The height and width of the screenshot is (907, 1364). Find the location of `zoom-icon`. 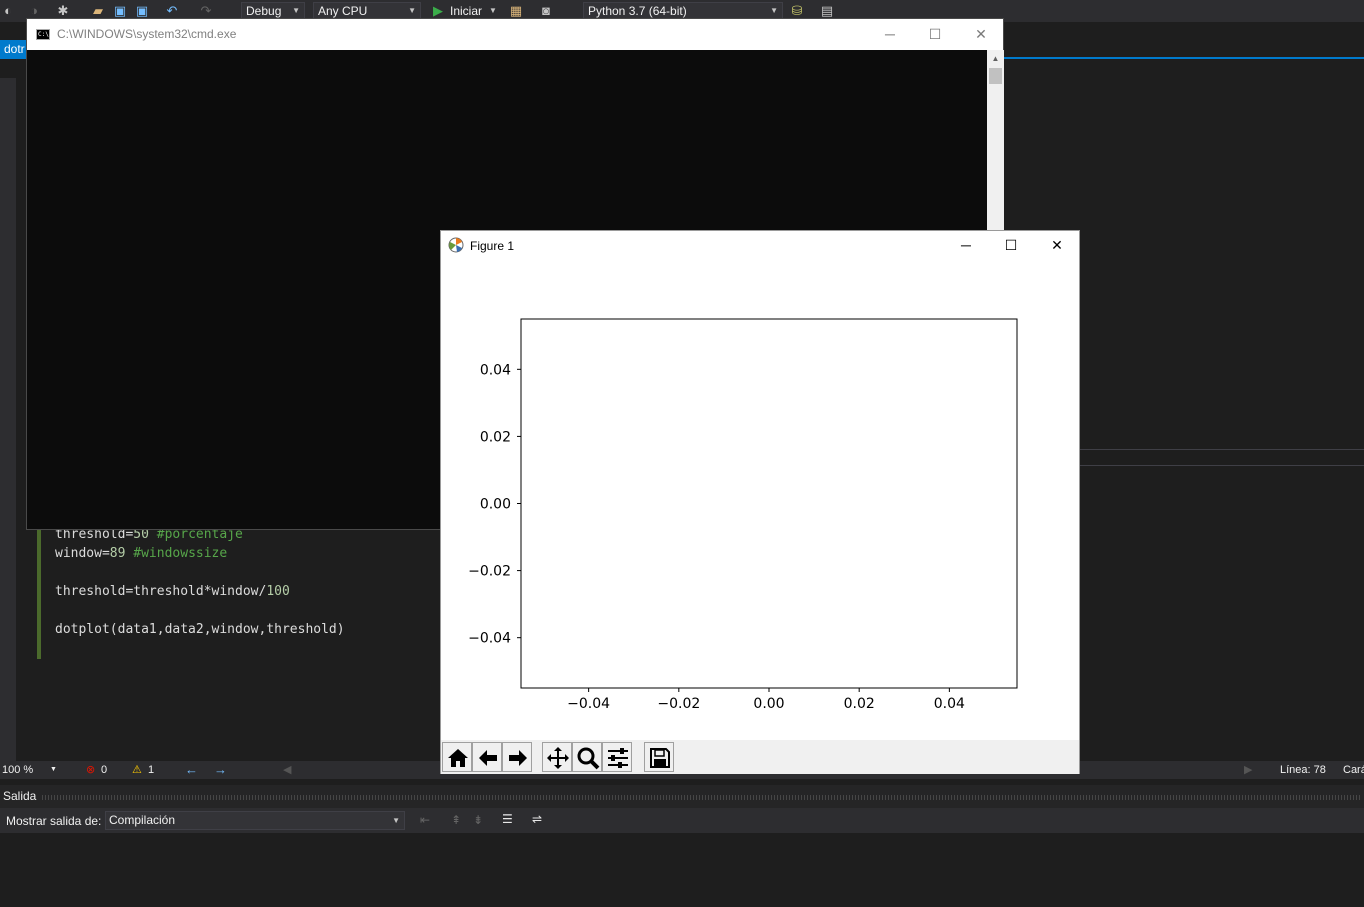

zoom-icon is located at coordinates (588, 758).